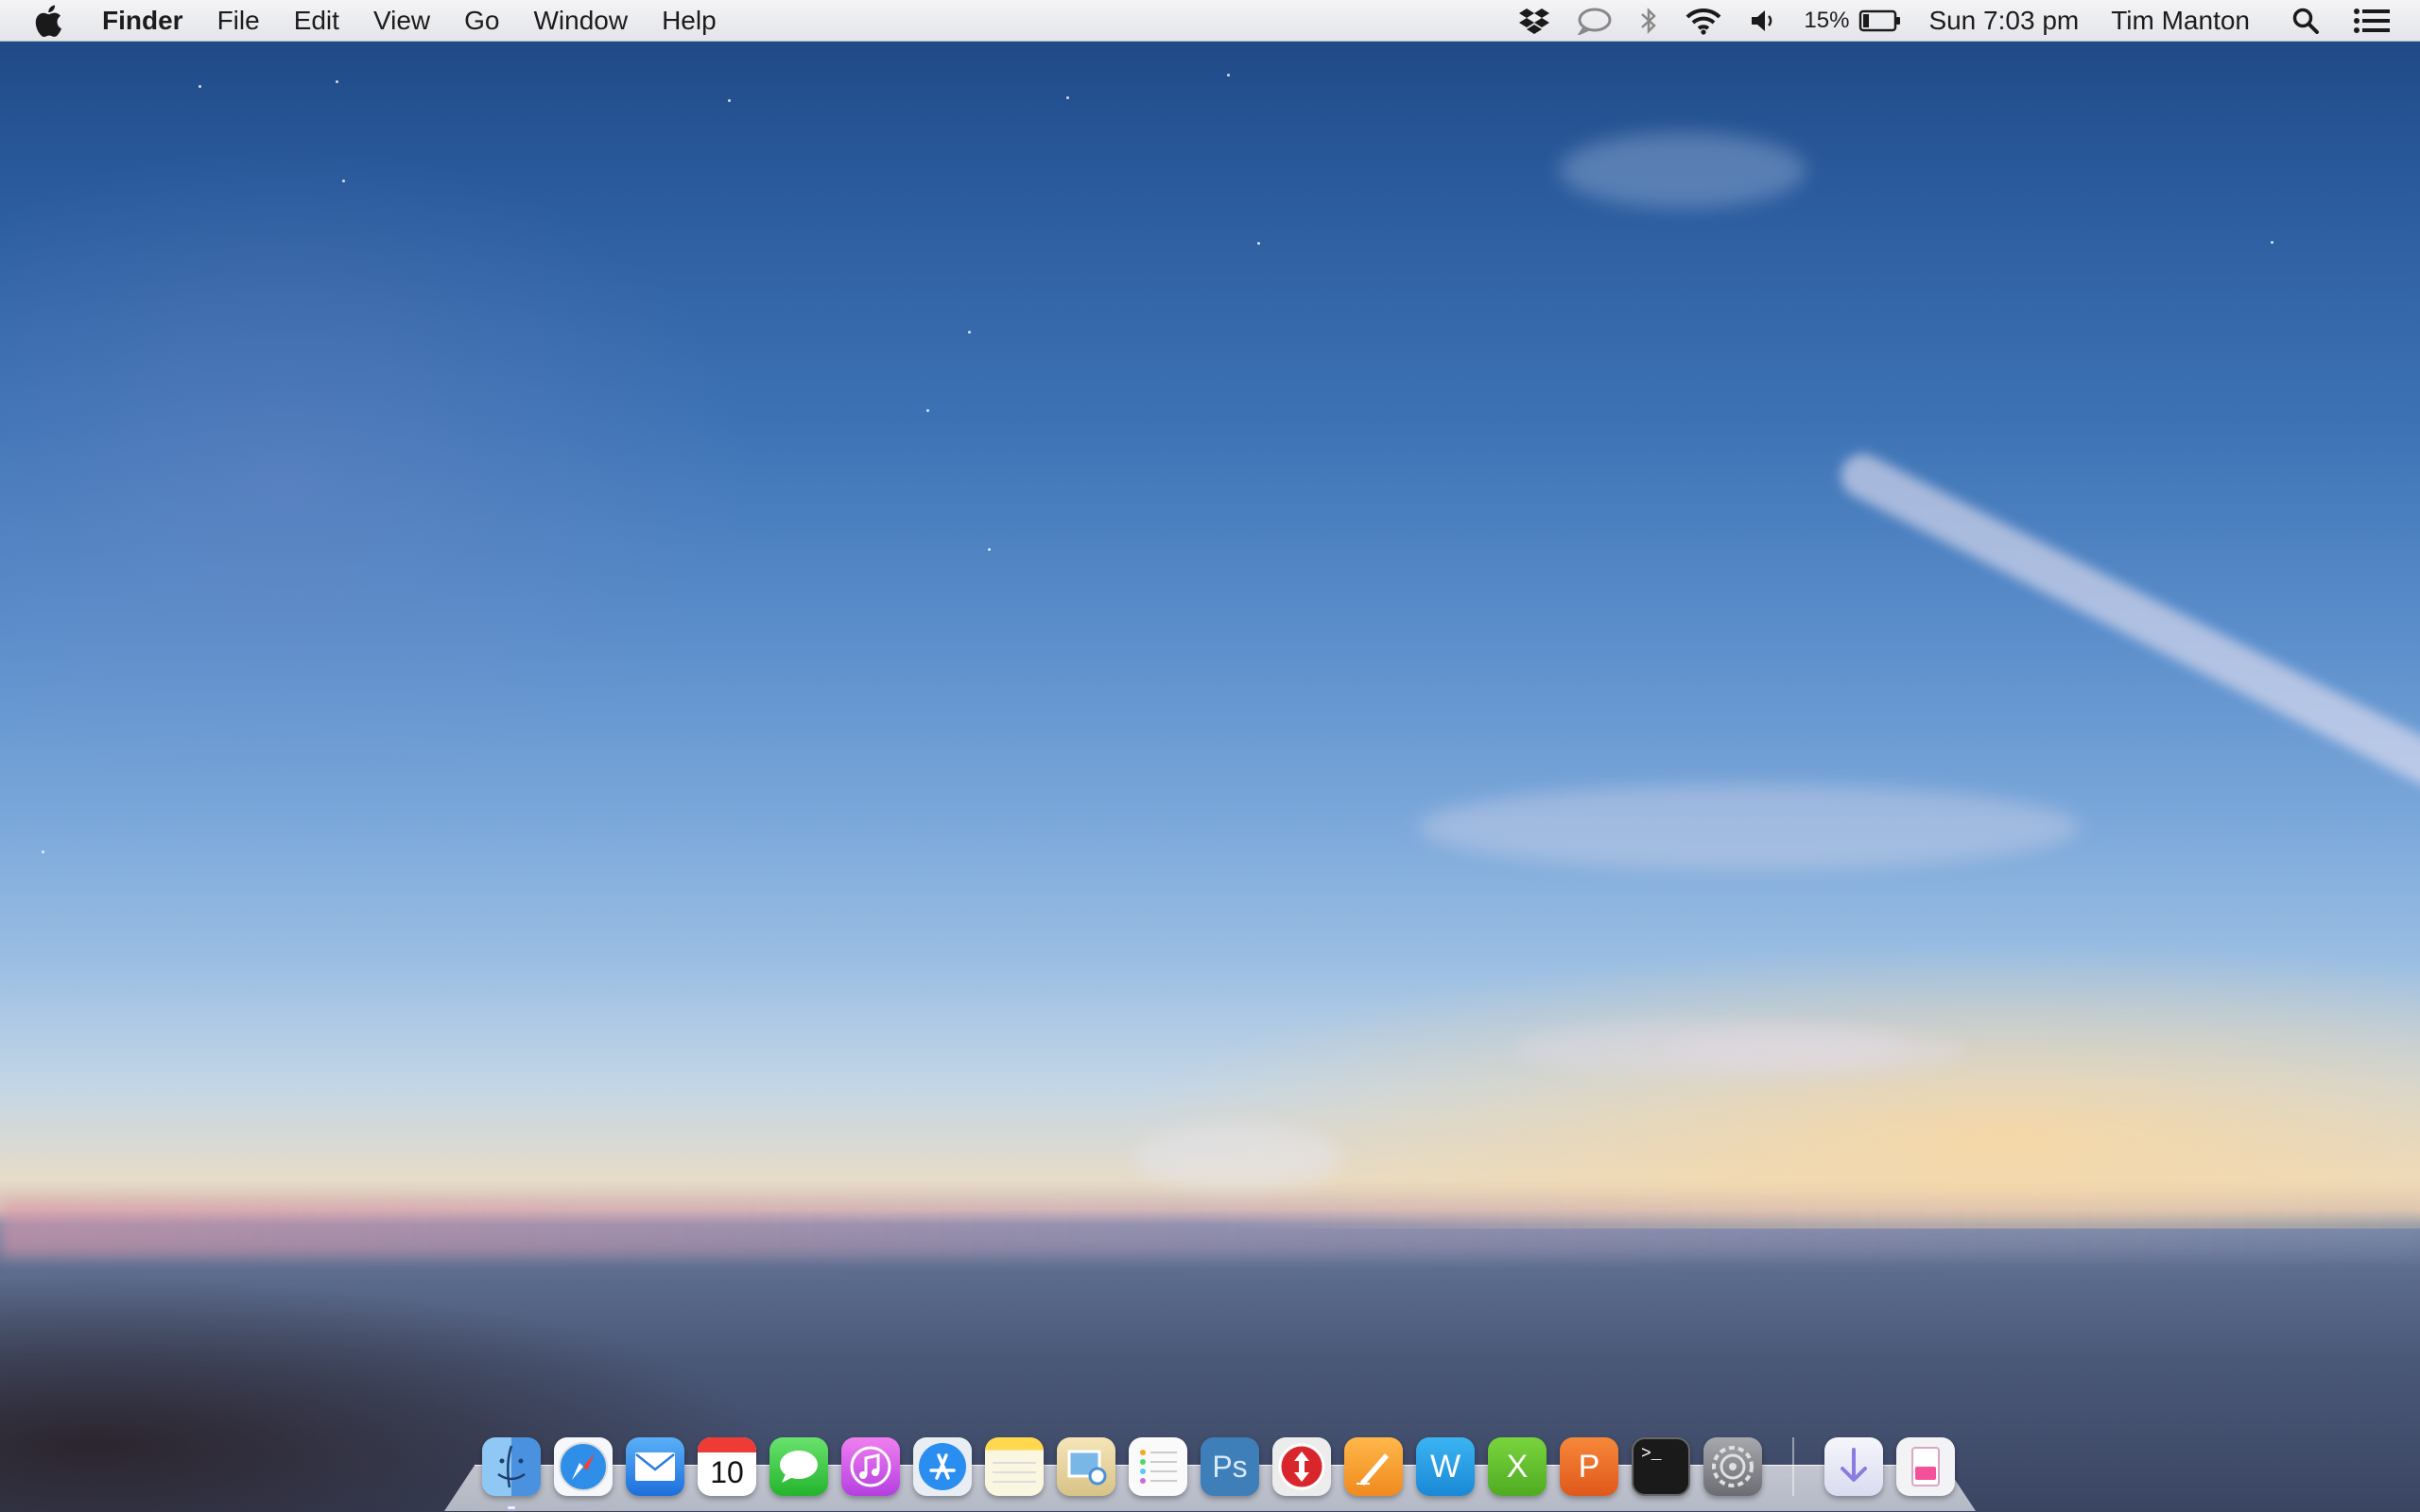 Image resolution: width=2420 pixels, height=1512 pixels. I want to click on excel-icon: X, so click(1517, 1466).